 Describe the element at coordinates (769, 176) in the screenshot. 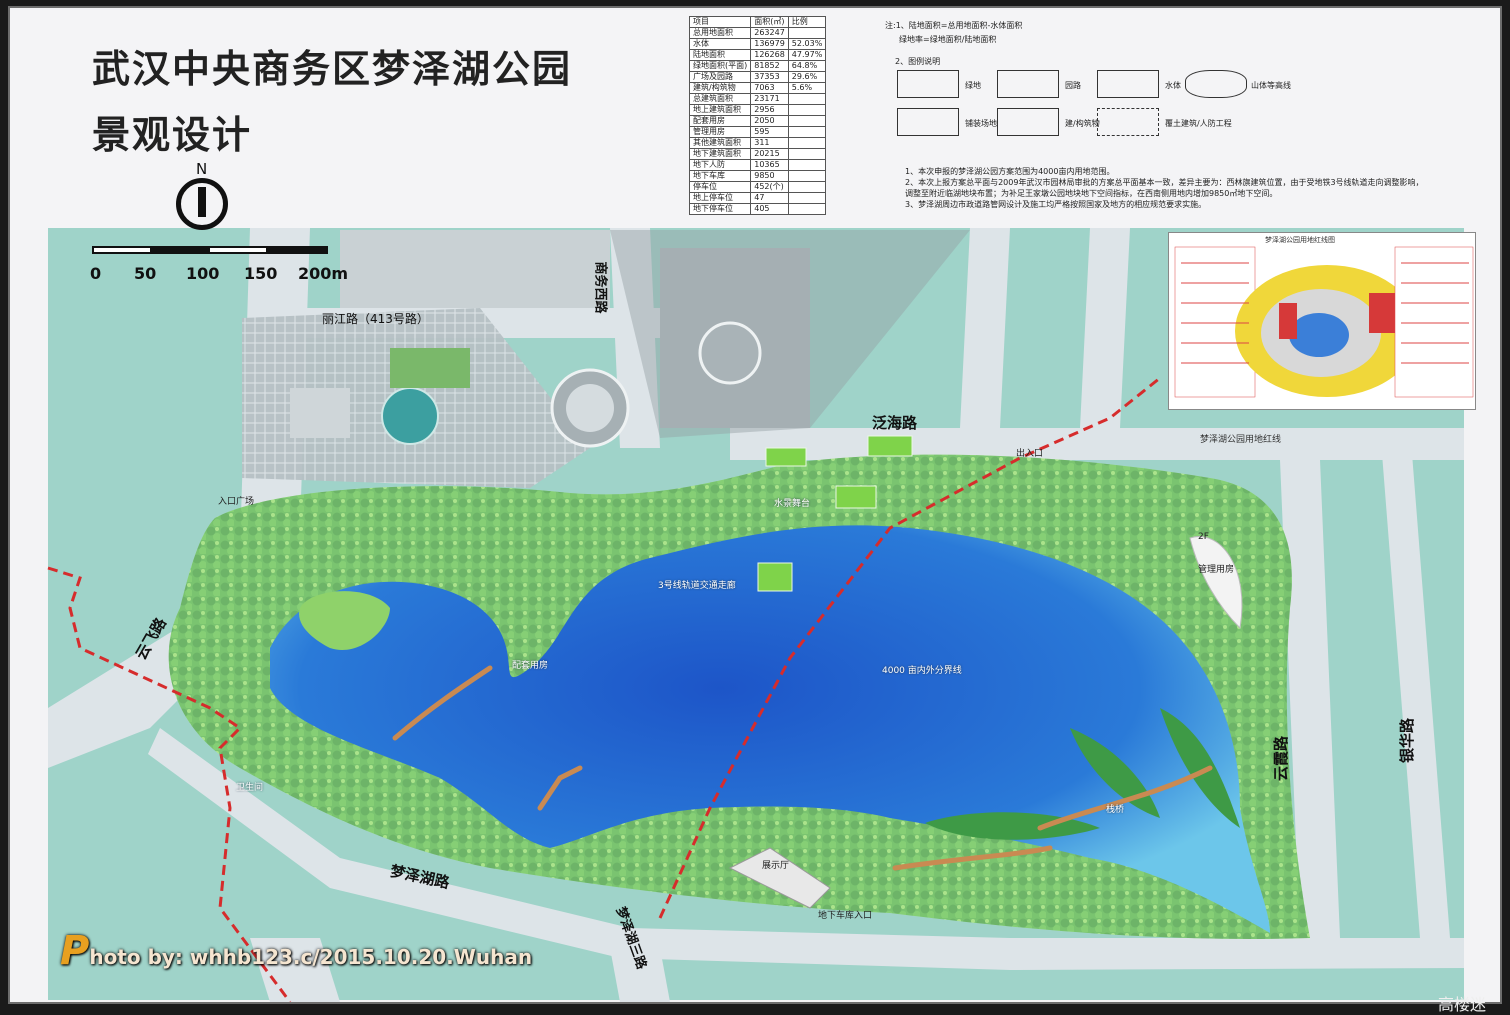

I see `table-cell: 9850` at that location.